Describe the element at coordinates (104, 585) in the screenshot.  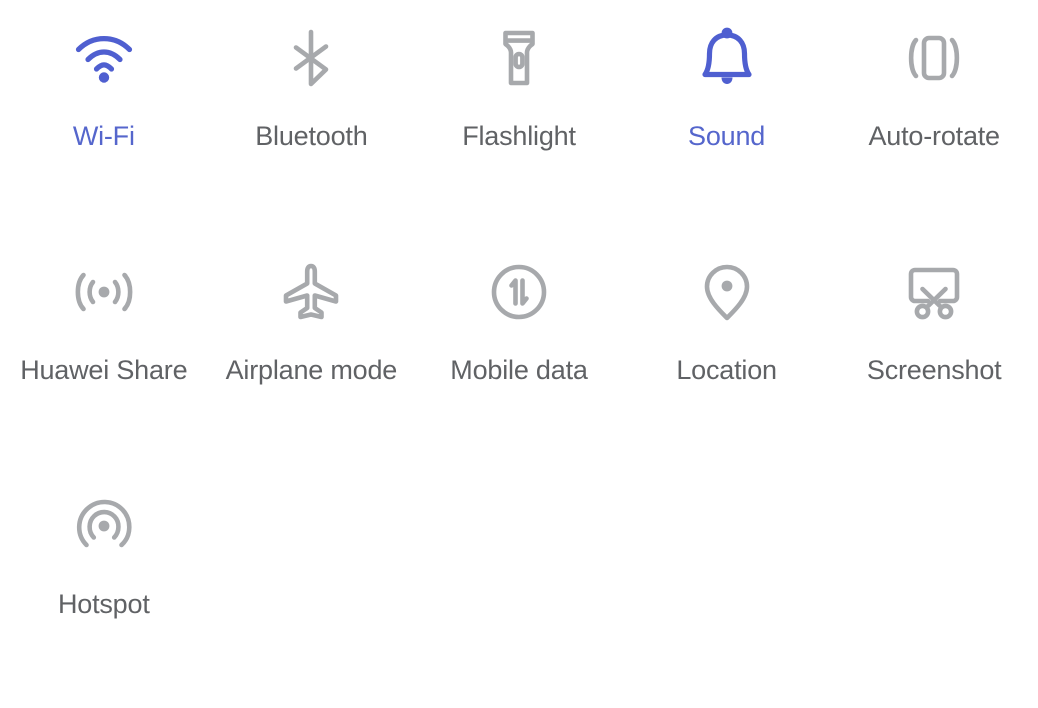
I see `quick-tile-hotspot: Hotspot` at that location.